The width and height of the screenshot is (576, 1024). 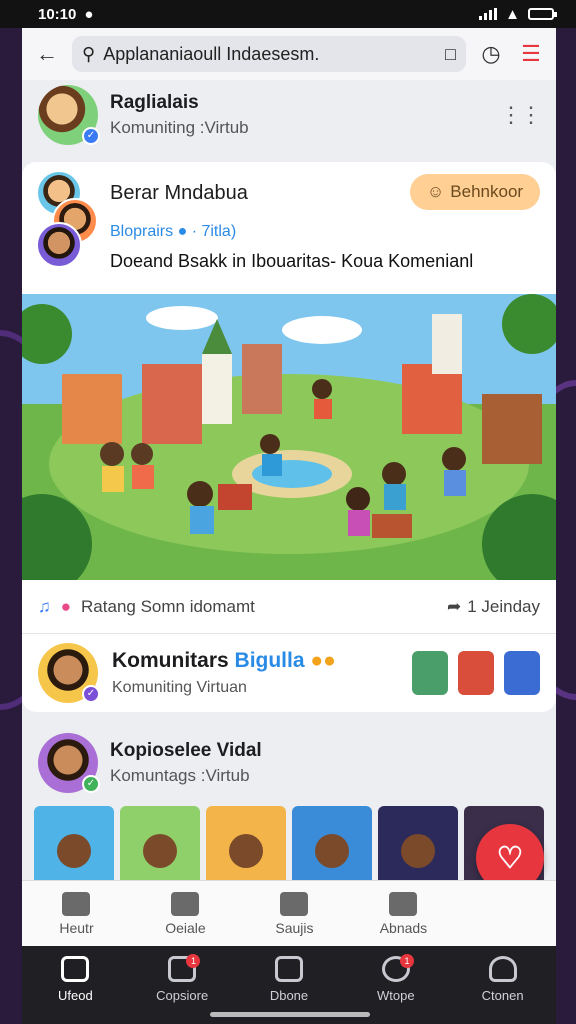 I want to click on profile-subtitle: Komuniting :Virtub, so click(x=179, y=127).